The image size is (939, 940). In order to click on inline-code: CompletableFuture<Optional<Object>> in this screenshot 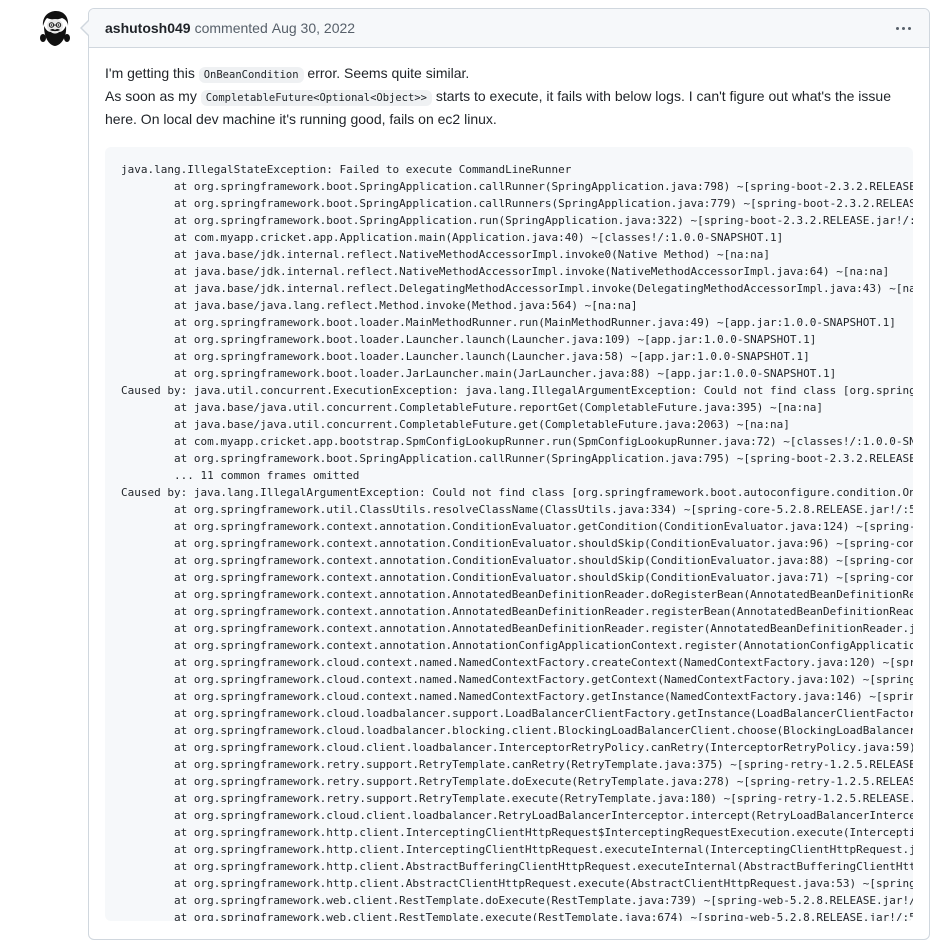, I will do `click(316, 98)`.